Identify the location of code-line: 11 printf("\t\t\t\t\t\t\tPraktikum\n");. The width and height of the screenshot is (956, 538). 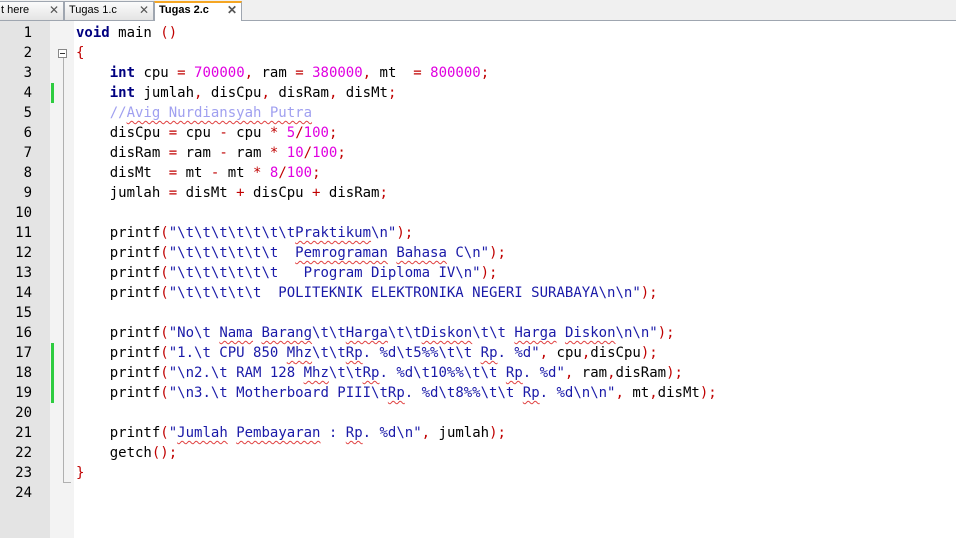
(478, 233).